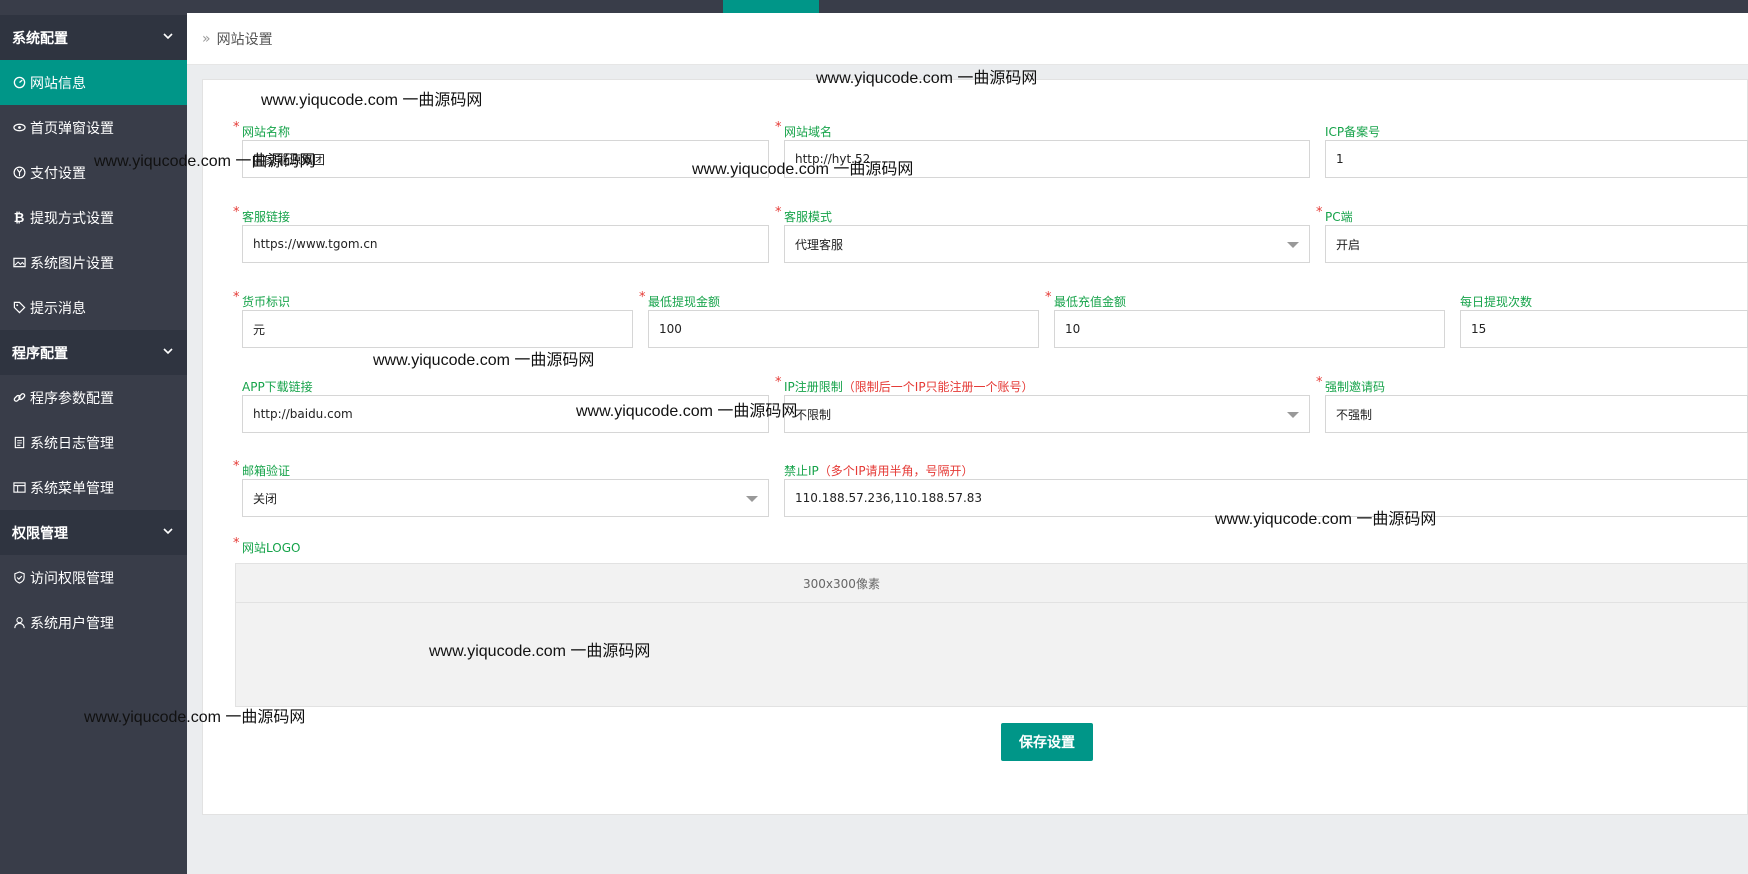 The height and width of the screenshot is (874, 1748). Describe the element at coordinates (1536, 414) in the screenshot. I see `force-invite-select: 不强制` at that location.